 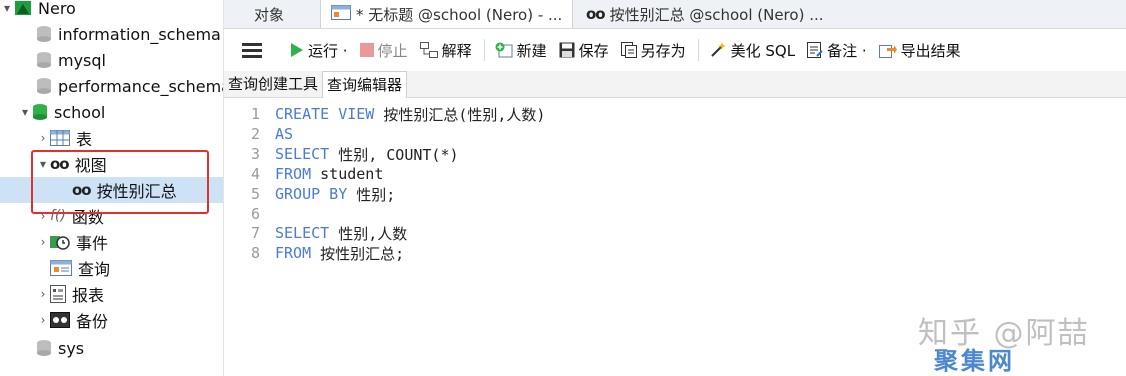 What do you see at coordinates (325, 114) in the screenshot?
I see `sql-keyword: CREATE VIEW` at bounding box center [325, 114].